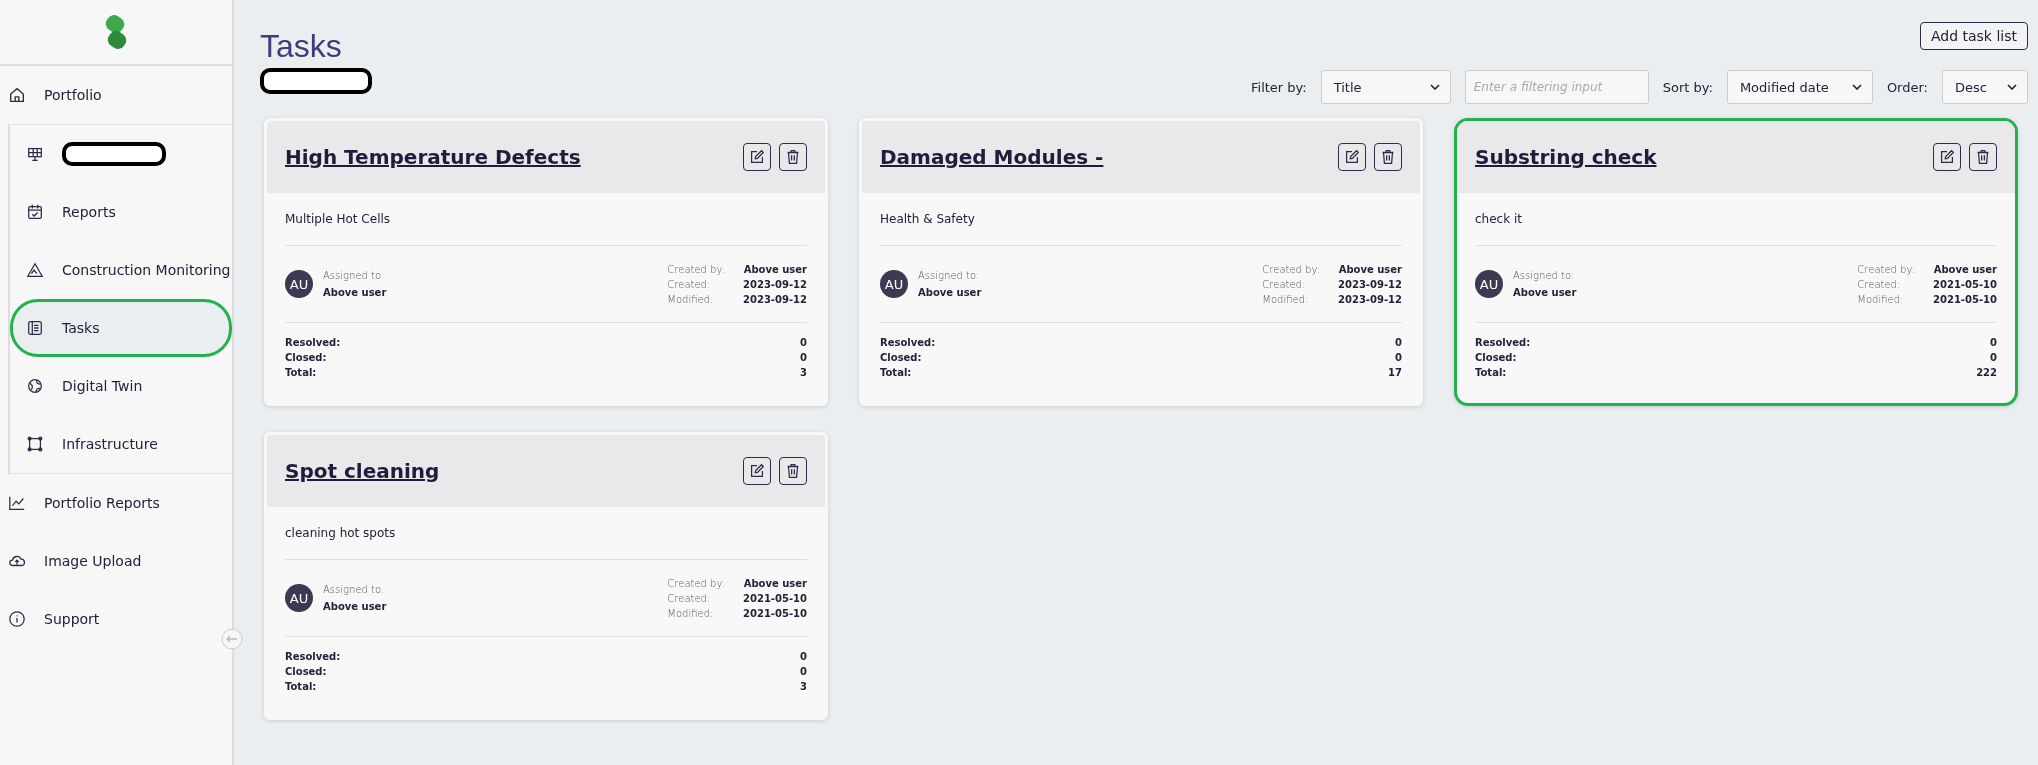 The height and width of the screenshot is (765, 2038). Describe the element at coordinates (35, 212) in the screenshot. I see `calendar-check-icon` at that location.